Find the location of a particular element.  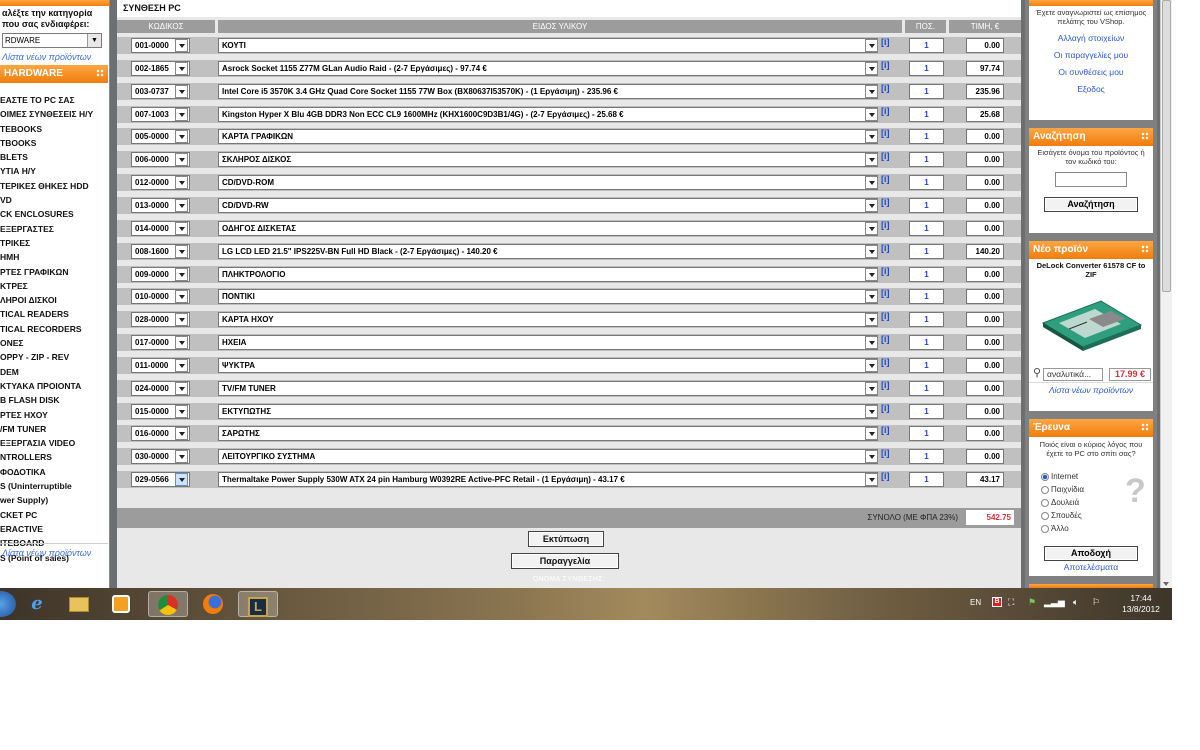

item-select: ΚΑΡΤΑ ΓΡΑΦΙΚΩΝ is located at coordinates (548, 137).